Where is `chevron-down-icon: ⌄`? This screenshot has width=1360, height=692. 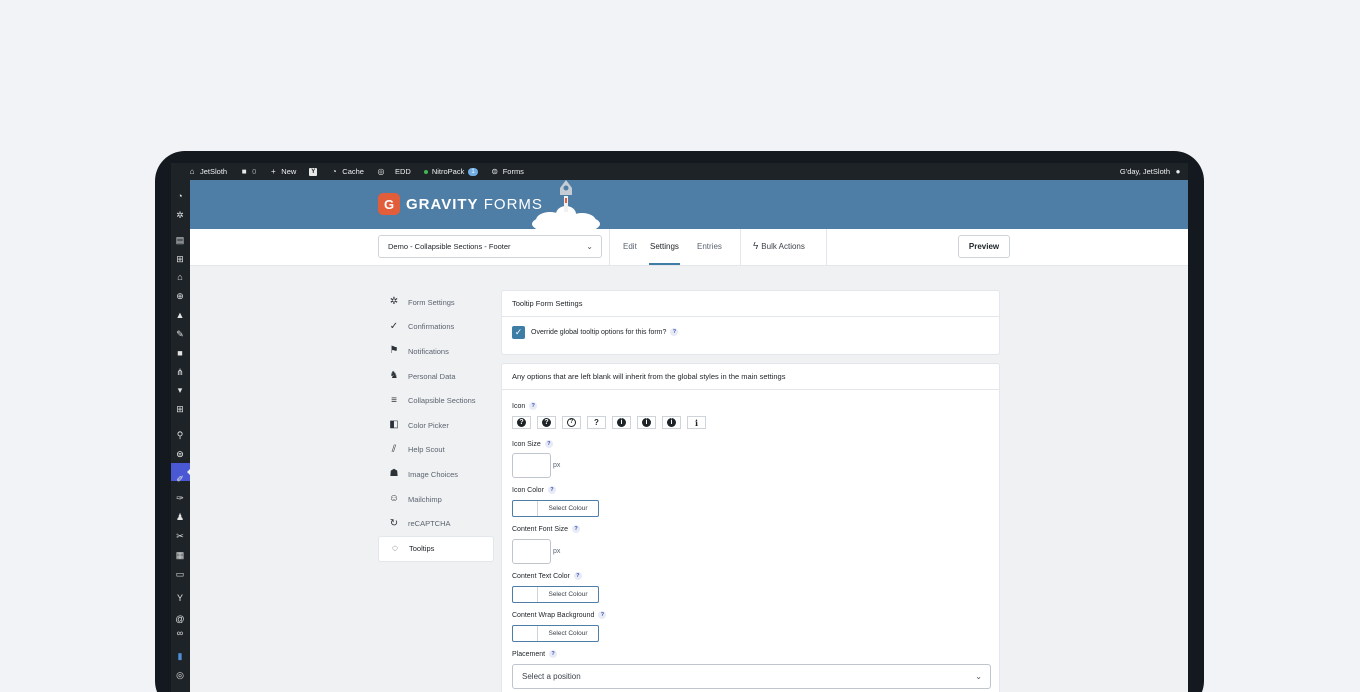 chevron-down-icon: ⌄ is located at coordinates (978, 676).